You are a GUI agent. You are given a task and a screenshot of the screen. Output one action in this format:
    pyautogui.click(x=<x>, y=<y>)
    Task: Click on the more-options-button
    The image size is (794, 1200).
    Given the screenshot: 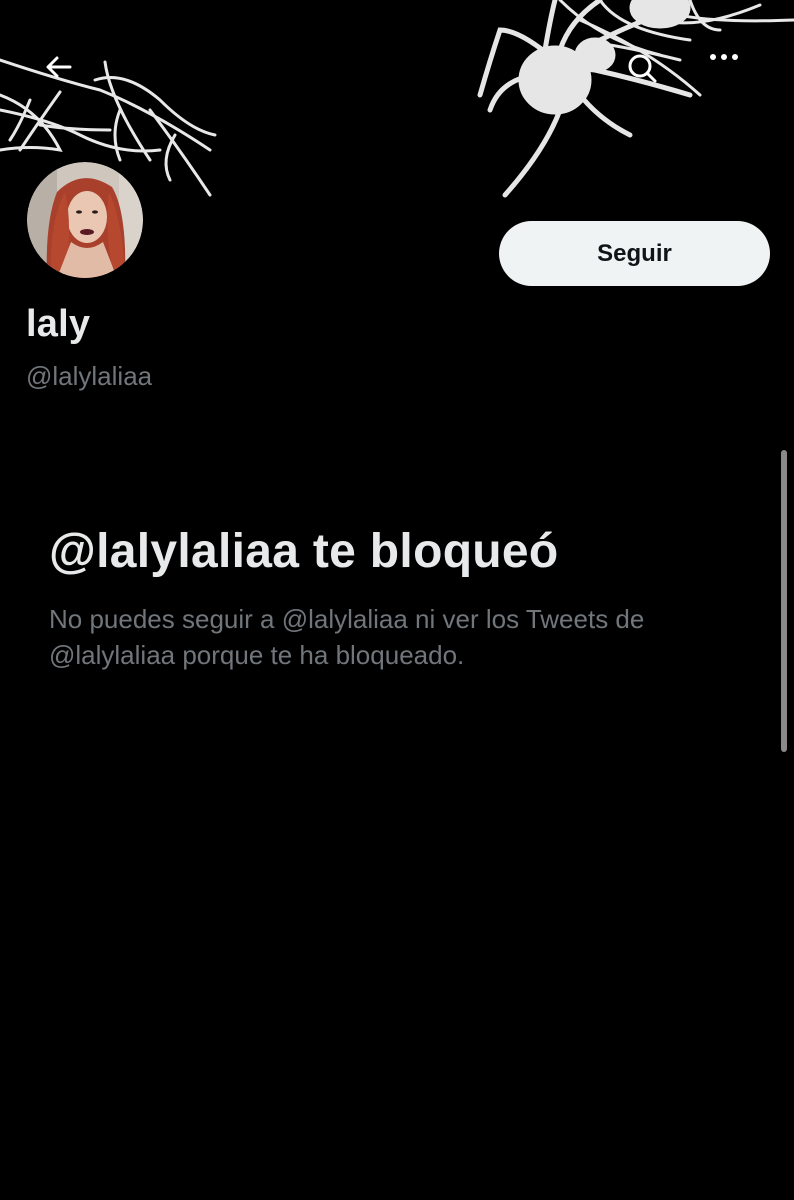 What is the action you would take?
    pyautogui.click(x=730, y=74)
    